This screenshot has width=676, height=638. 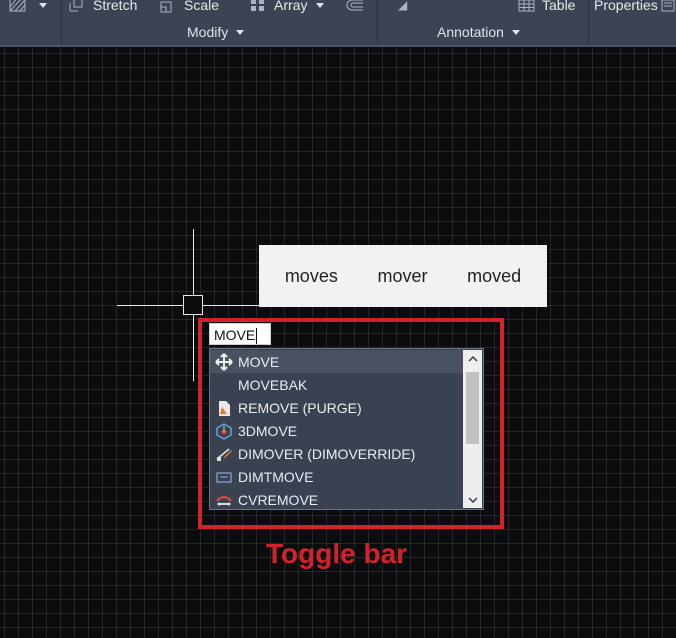 I want to click on scale-button: Scale, so click(x=189, y=7).